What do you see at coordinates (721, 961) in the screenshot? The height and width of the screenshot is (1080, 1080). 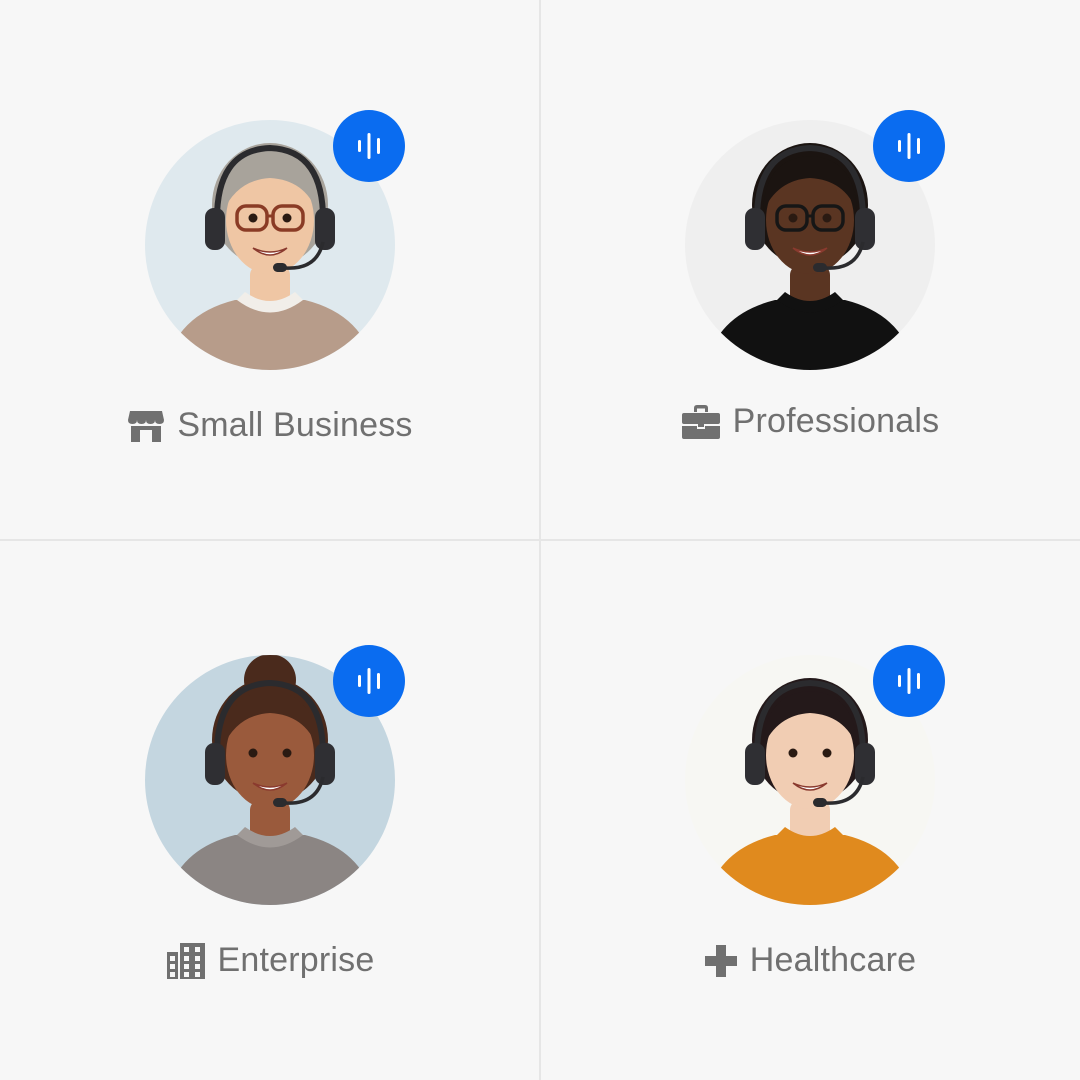 I see `plus-icon` at bounding box center [721, 961].